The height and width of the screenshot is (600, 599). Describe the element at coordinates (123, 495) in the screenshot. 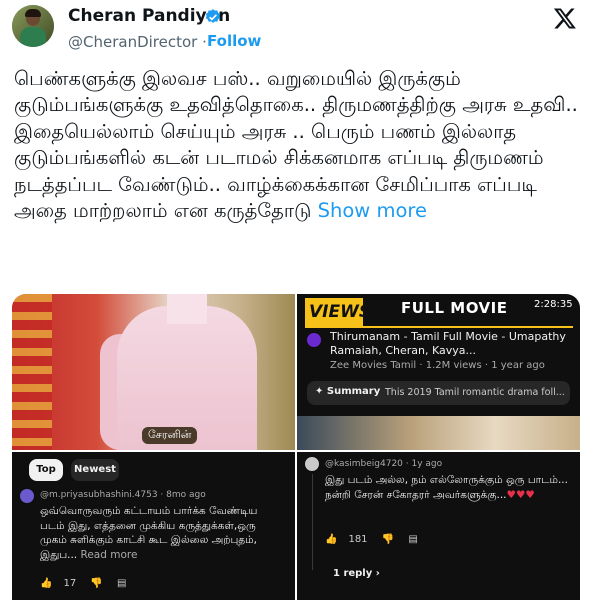

I see `comment-user: @m.priyasubhashini.4753 · 8mo ago` at that location.